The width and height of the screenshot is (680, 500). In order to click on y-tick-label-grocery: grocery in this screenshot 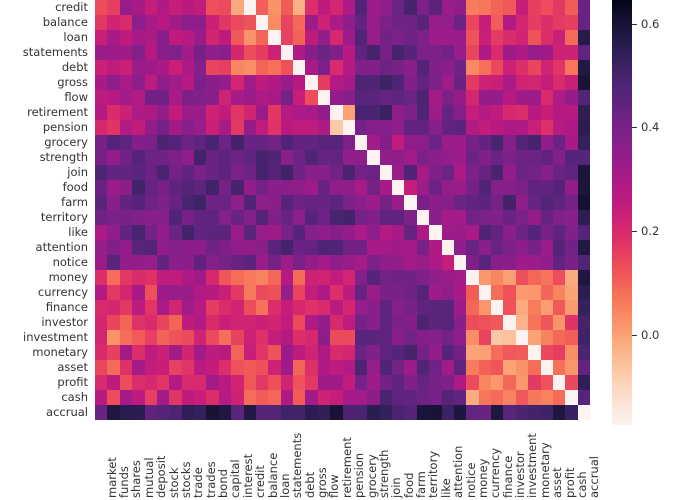, I will do `click(66, 141)`.